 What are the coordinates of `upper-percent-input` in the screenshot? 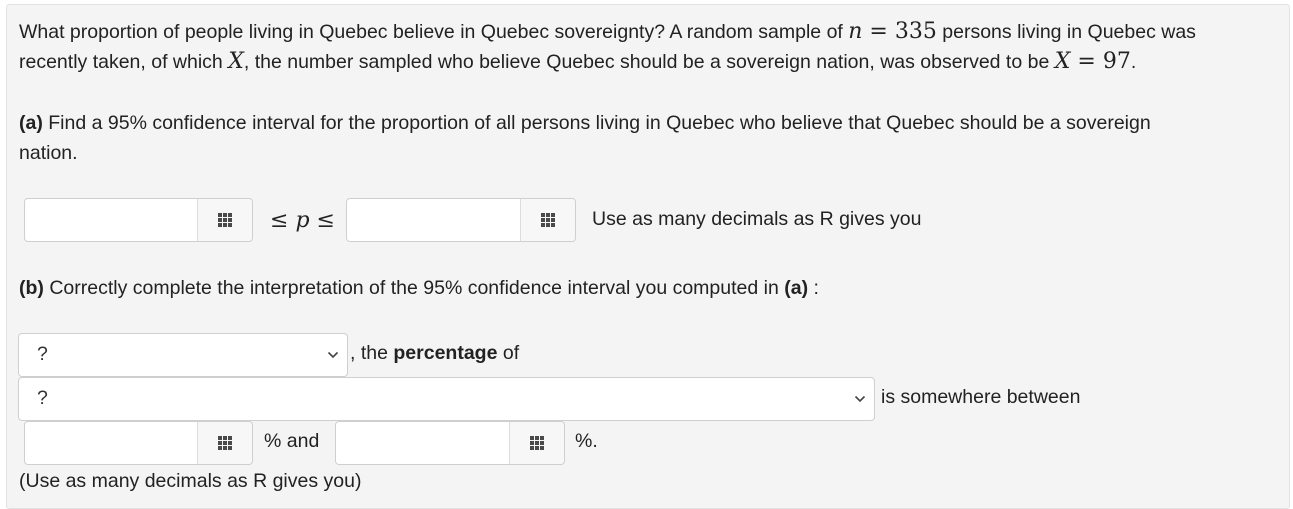 It's located at (450, 443).